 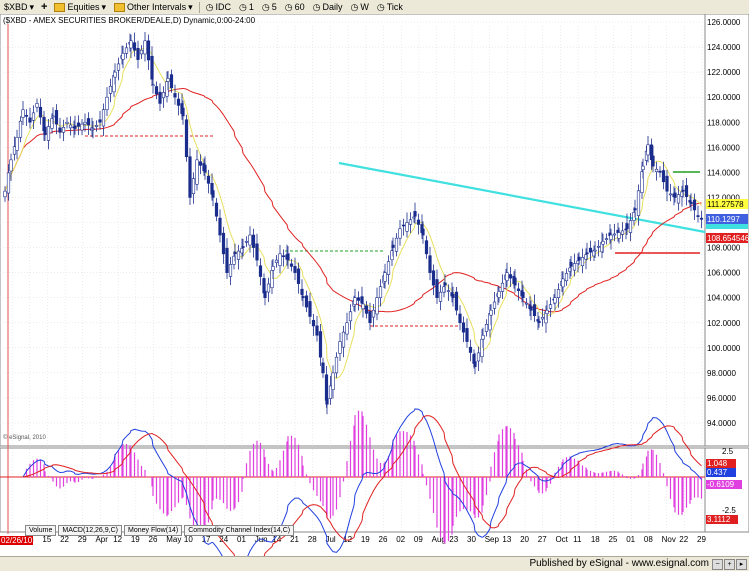 What do you see at coordinates (41, 530) in the screenshot?
I see `tab-volume: Volume` at bounding box center [41, 530].